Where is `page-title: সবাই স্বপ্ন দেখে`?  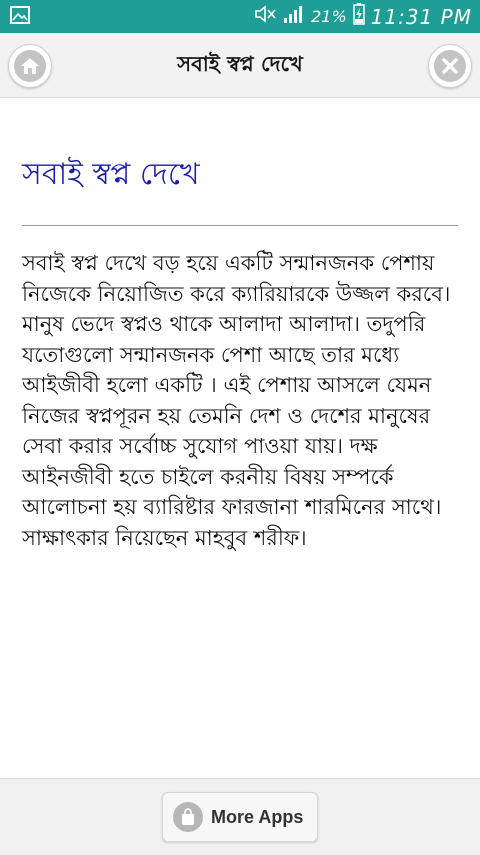 page-title: সবাই স্বপ্ন দেখে is located at coordinates (240, 63).